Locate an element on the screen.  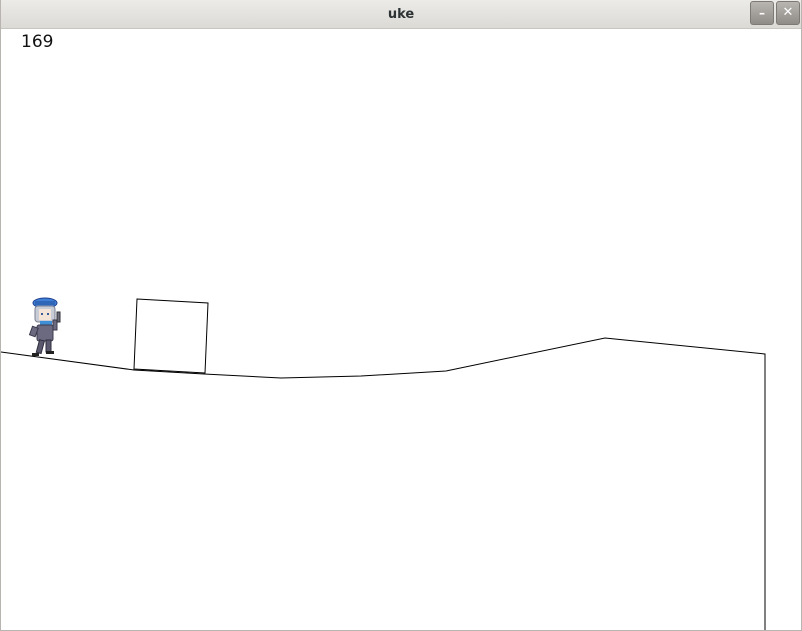
title-bar: uke – ✕ is located at coordinates (401, 14).